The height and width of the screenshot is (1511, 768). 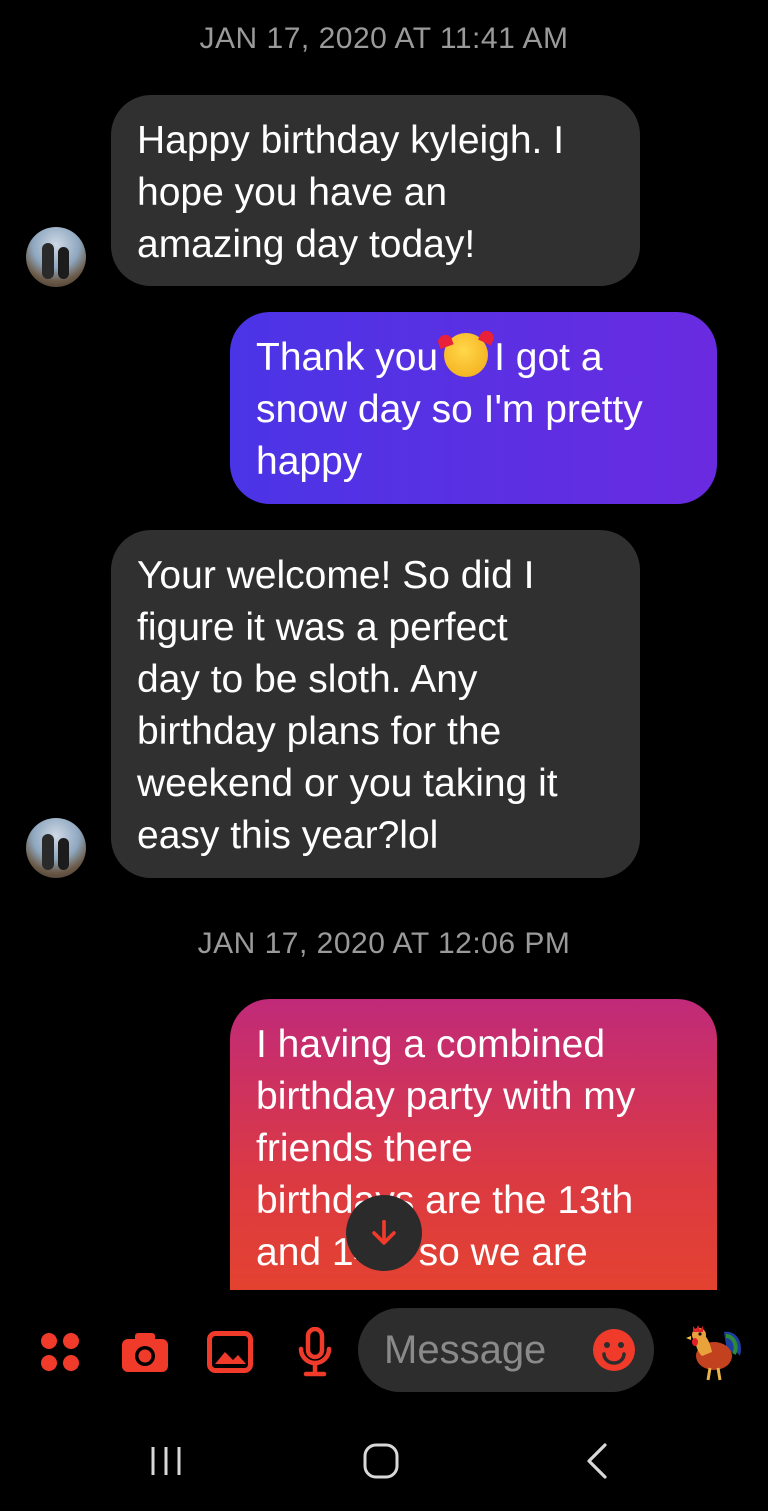 What do you see at coordinates (306, 244) in the screenshot?
I see `message-line: amazing day today!` at bounding box center [306, 244].